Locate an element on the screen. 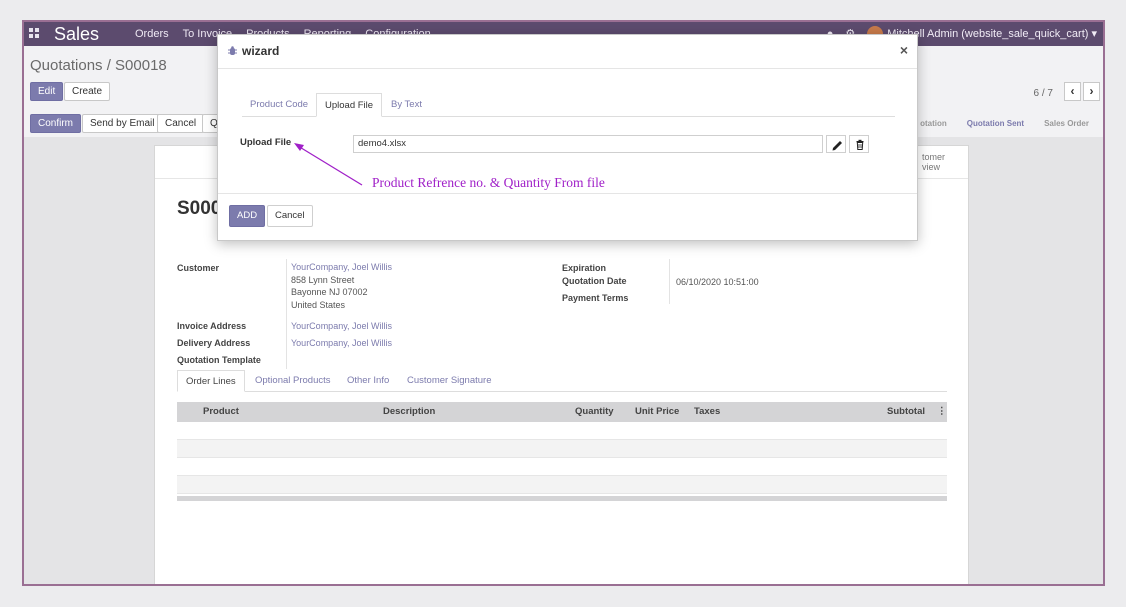  breadcrumb: Quotations / S00018 is located at coordinates (98, 65).